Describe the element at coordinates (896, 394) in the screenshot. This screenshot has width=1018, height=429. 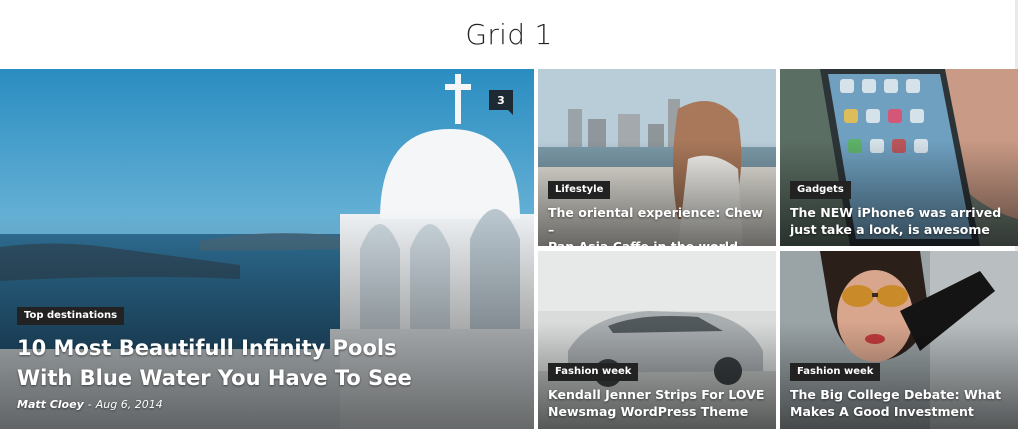
I see `headline-line: The Big College Debate: What` at that location.